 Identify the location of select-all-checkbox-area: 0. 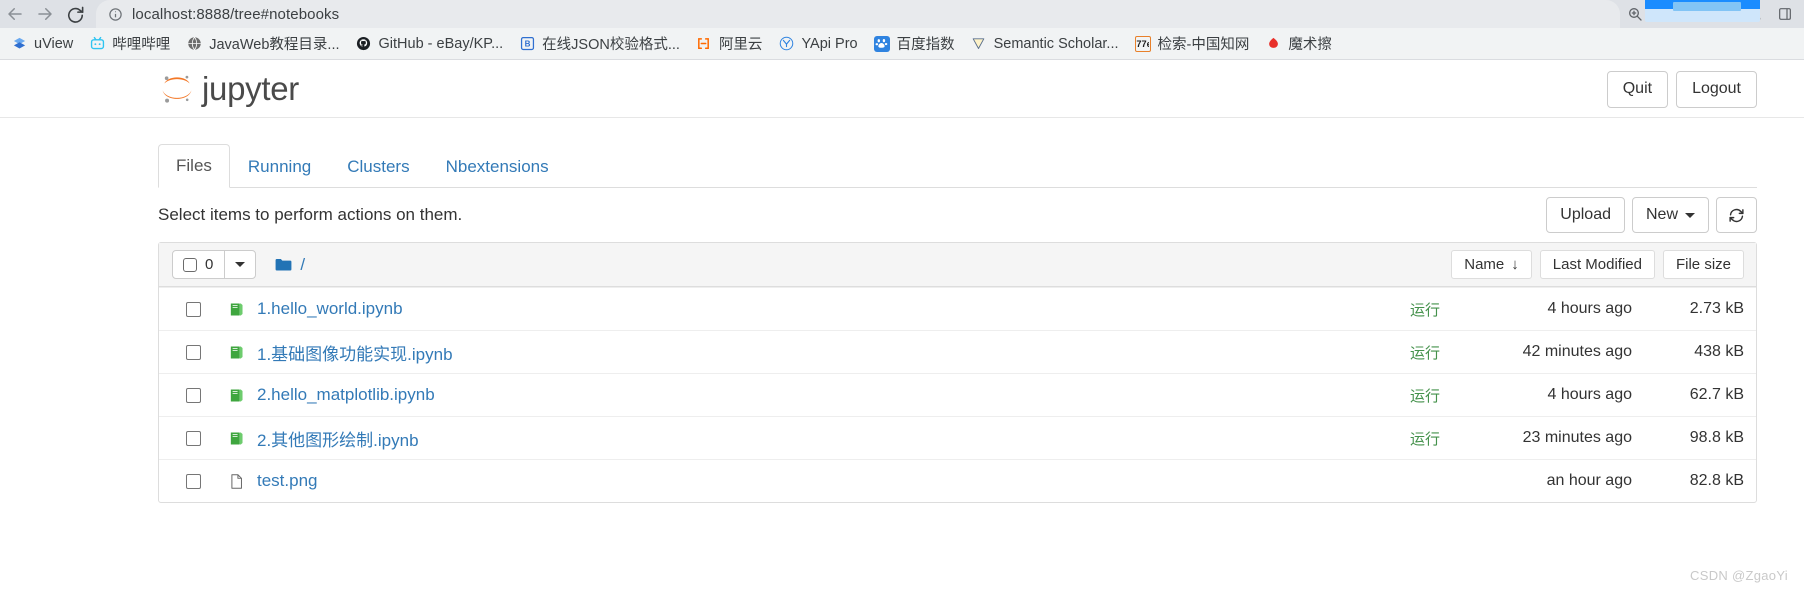
(199, 264).